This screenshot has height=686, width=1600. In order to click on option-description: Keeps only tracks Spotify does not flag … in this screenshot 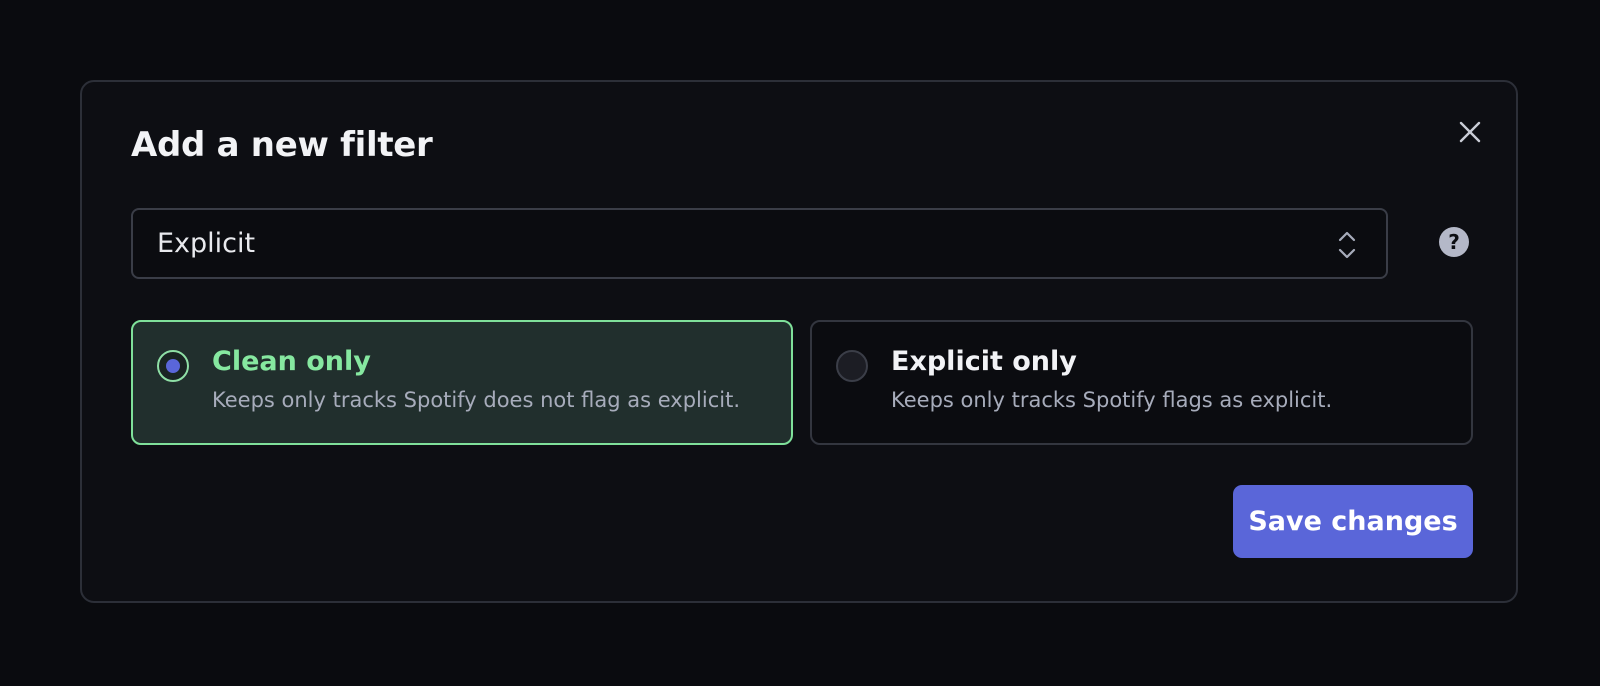, I will do `click(476, 400)`.